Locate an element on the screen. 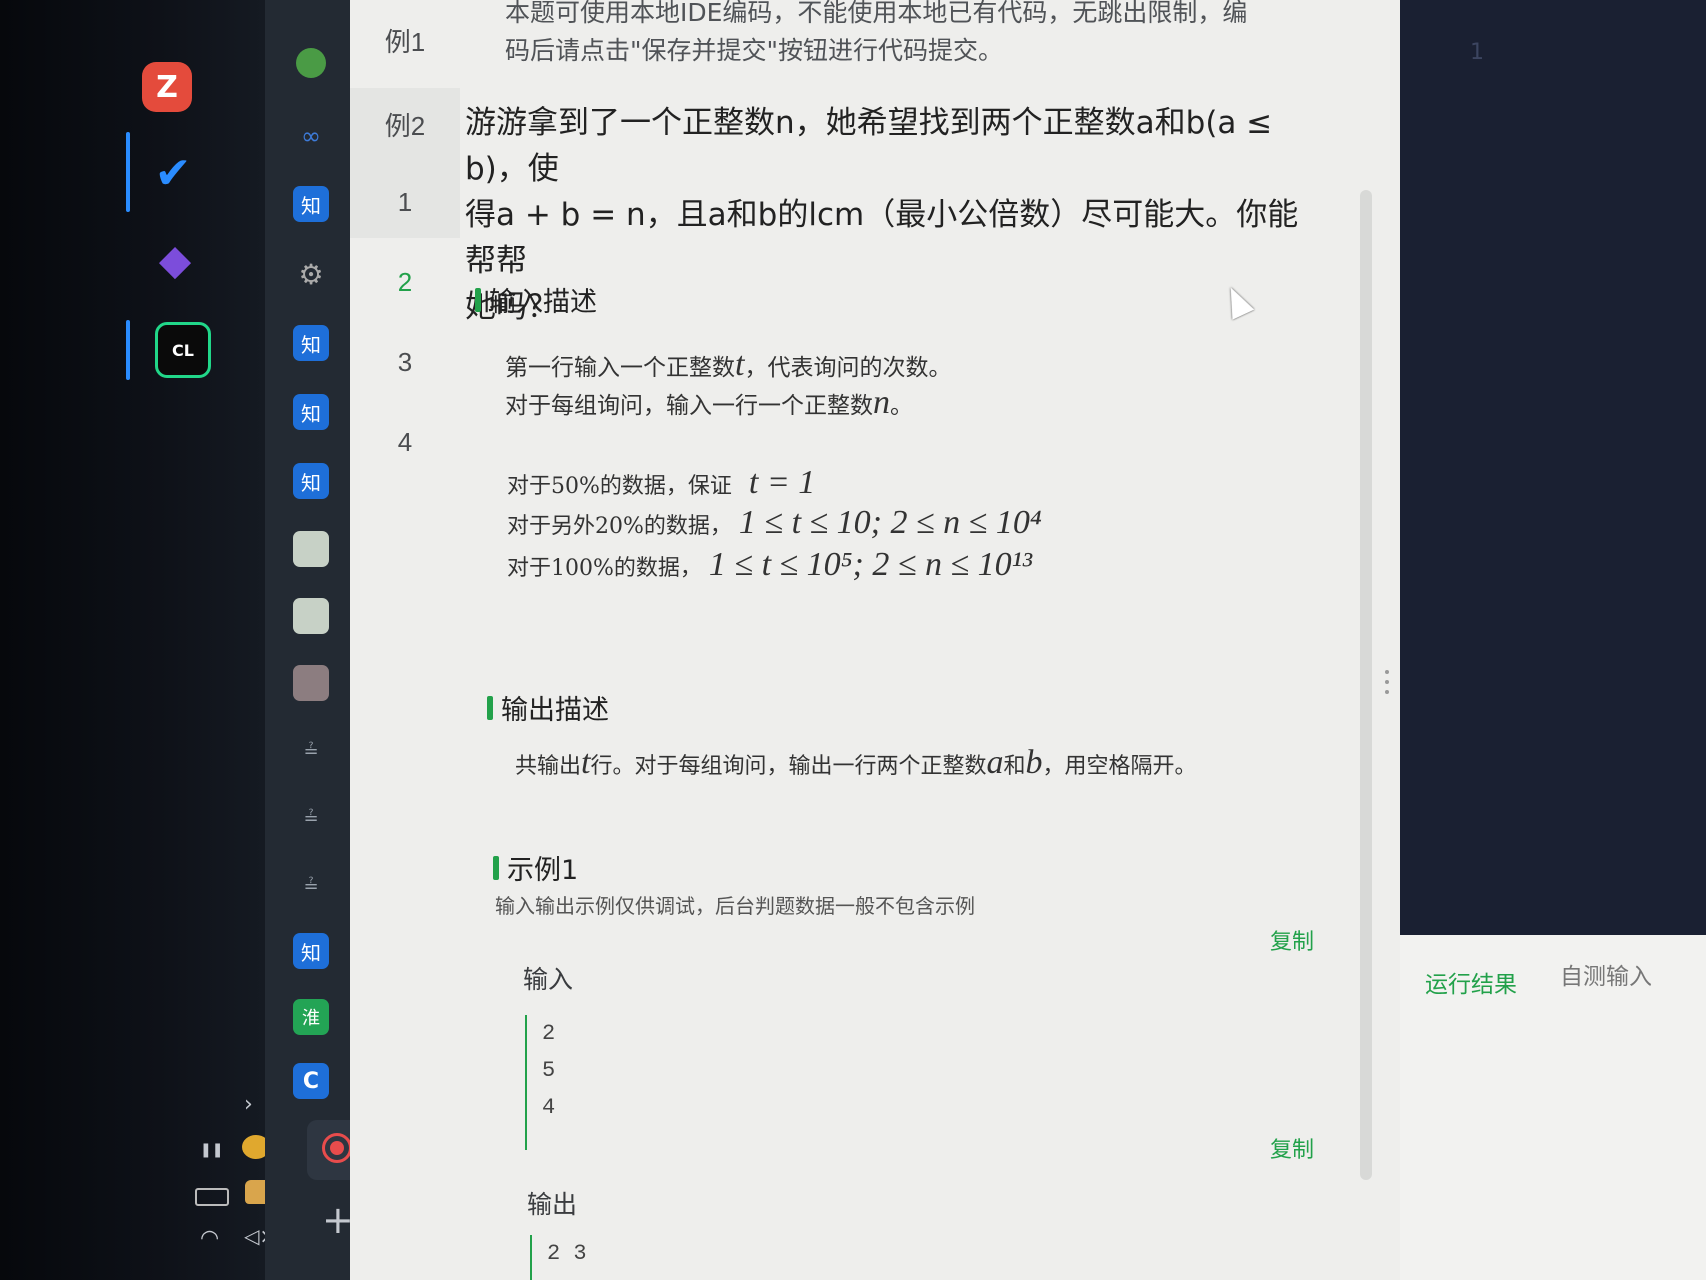 The image size is (1706, 1280). constraint-3: 对于100%的数据， 1 ≤ t ≤ 10⁵; 2 ≤ n ≤ 10¹³ is located at coordinates (770, 564).